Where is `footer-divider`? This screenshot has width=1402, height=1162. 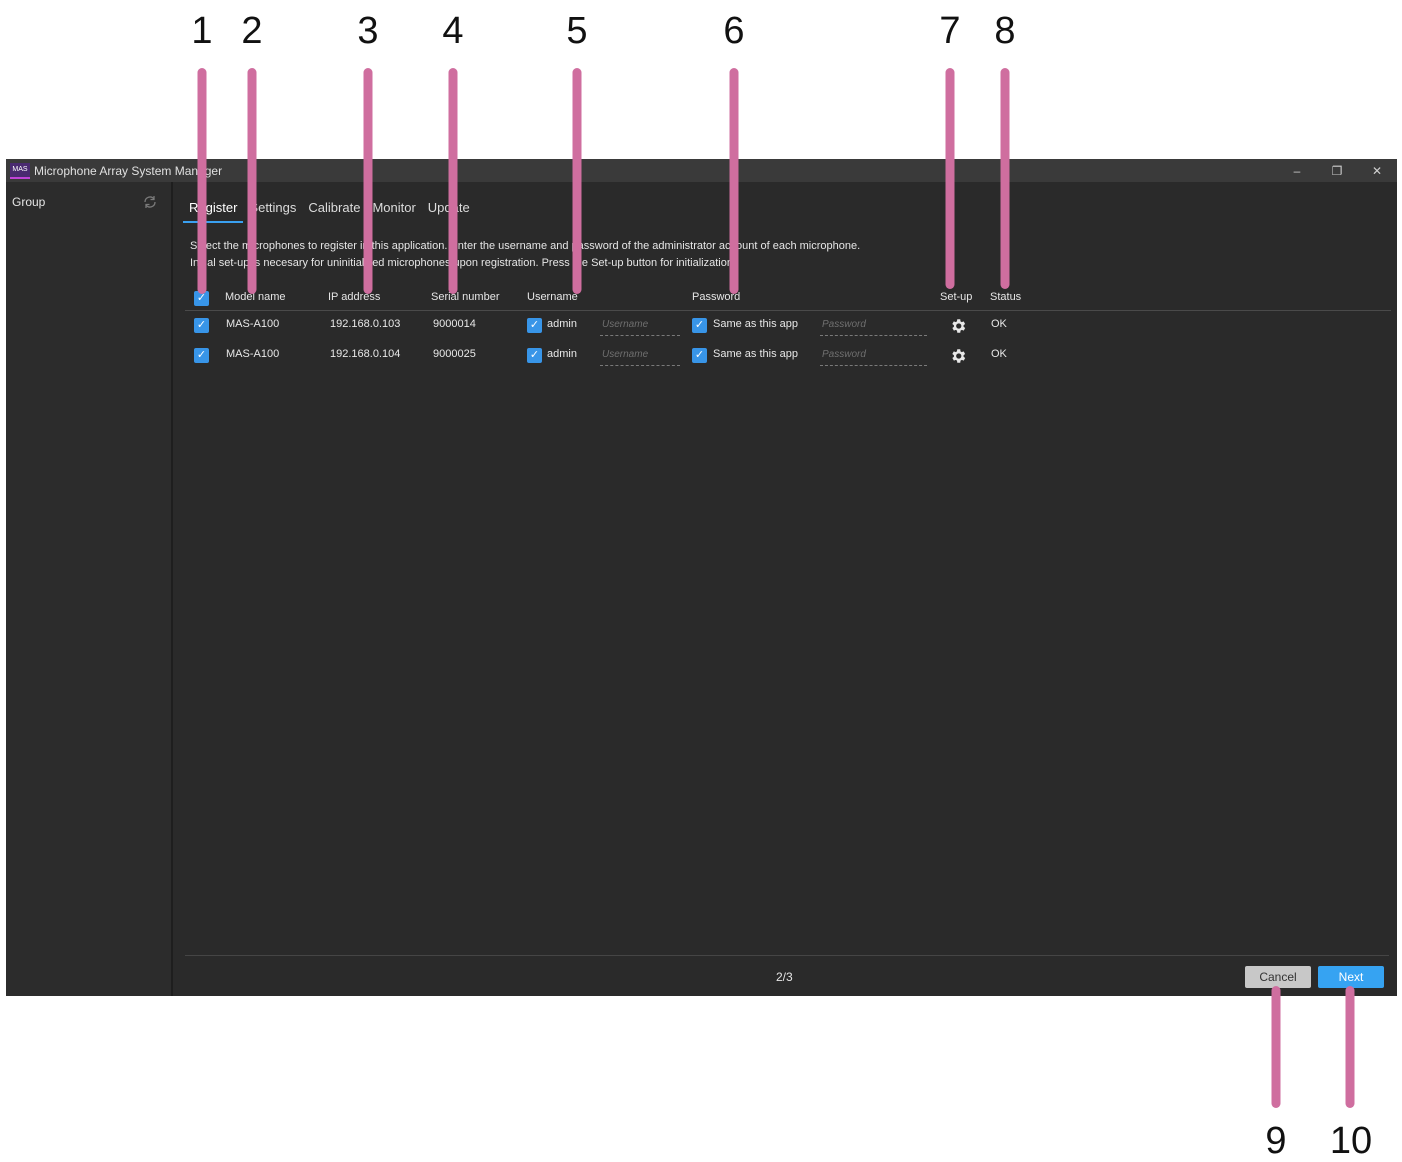
footer-divider is located at coordinates (787, 955).